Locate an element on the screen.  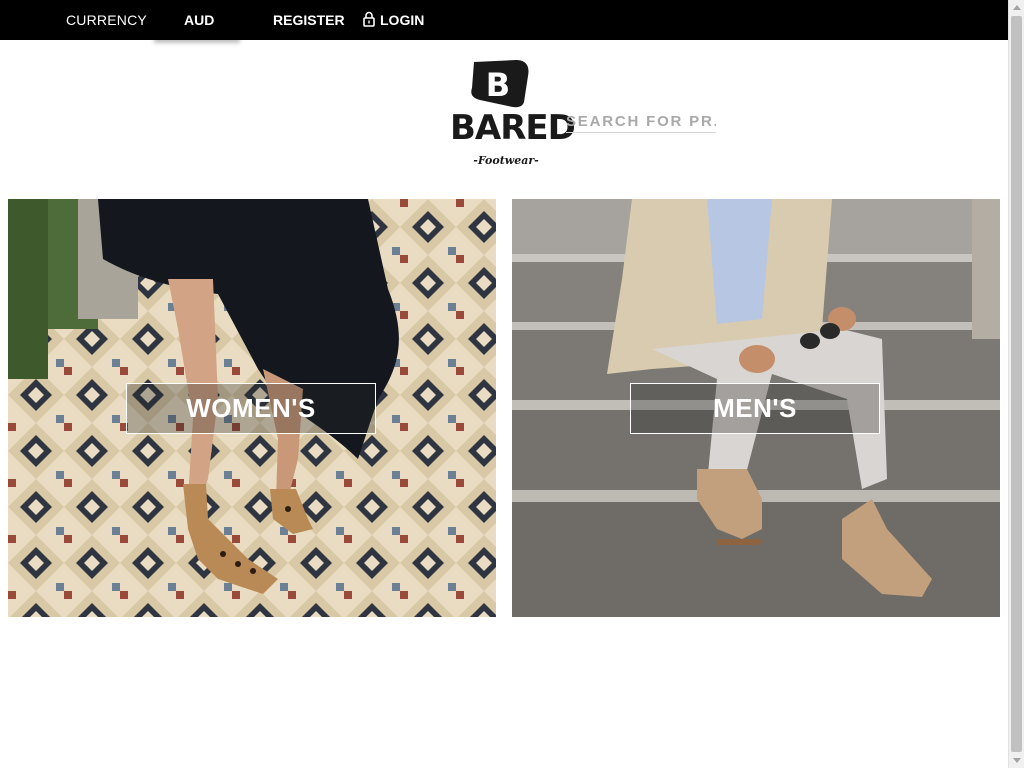
womens-button: WOMEN'S is located at coordinates (251, 408).